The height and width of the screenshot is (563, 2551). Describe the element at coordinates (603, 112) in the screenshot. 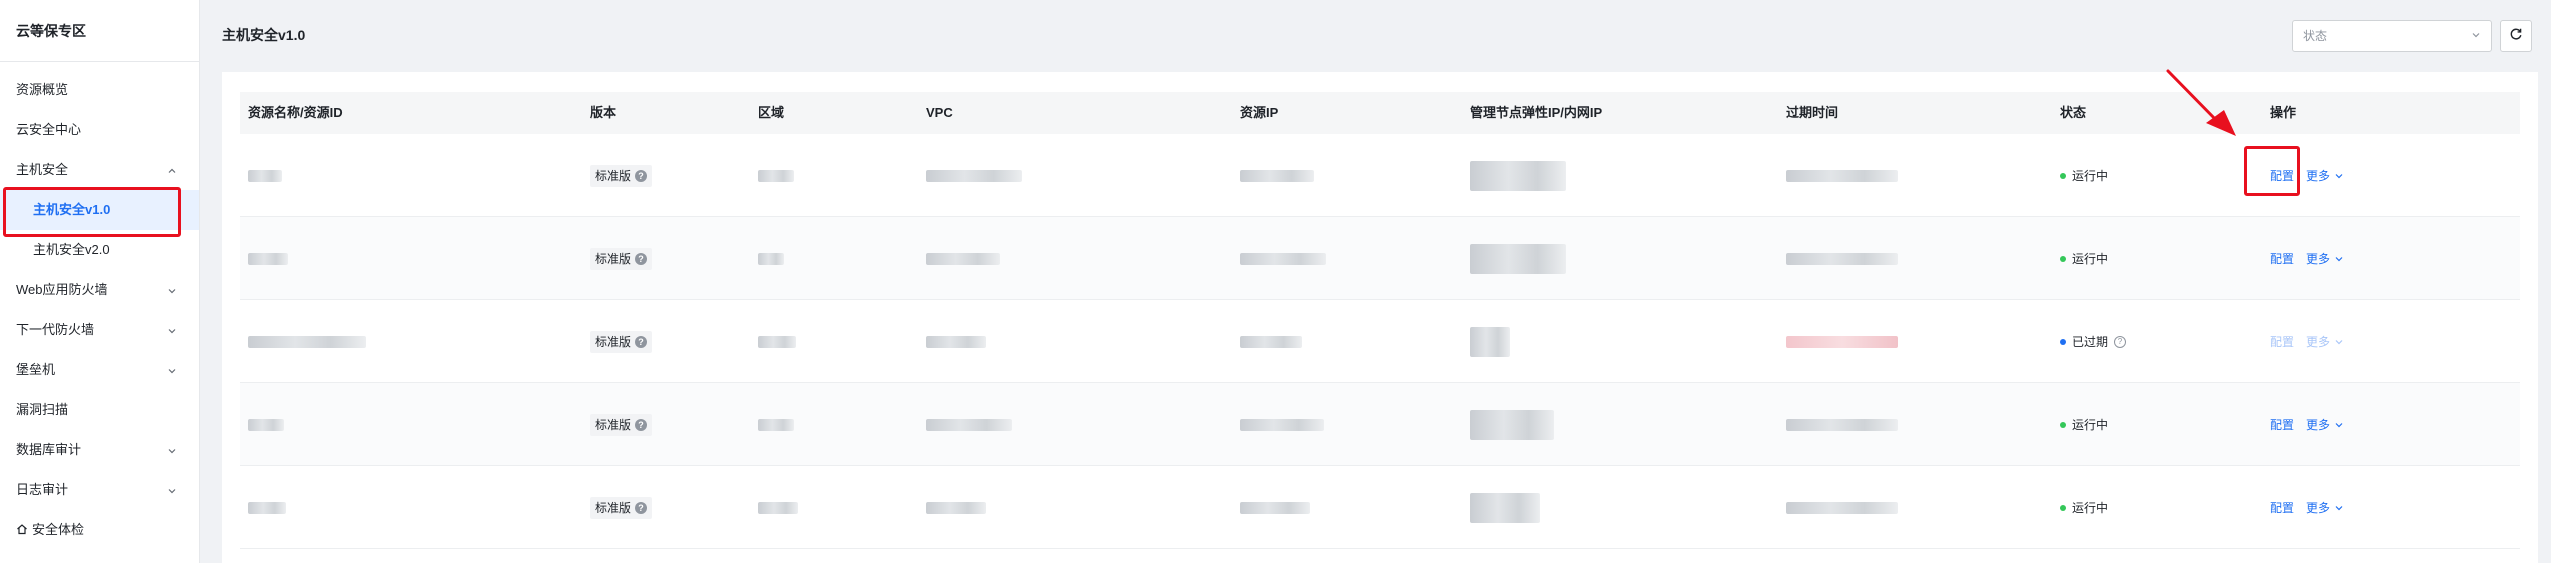

I see `column-header-1: 版本` at that location.